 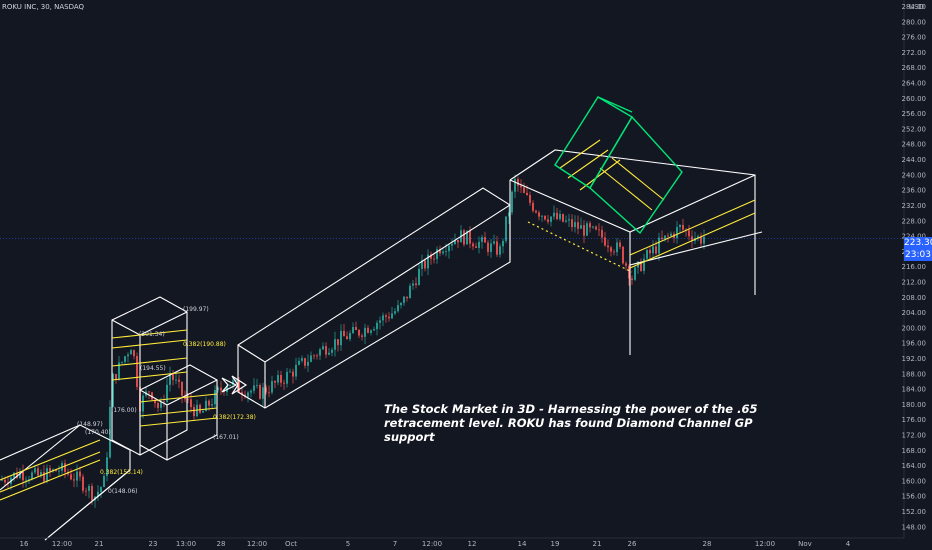 What do you see at coordinates (914, 7) in the screenshot?
I see `y-tick-label: 284.00` at bounding box center [914, 7].